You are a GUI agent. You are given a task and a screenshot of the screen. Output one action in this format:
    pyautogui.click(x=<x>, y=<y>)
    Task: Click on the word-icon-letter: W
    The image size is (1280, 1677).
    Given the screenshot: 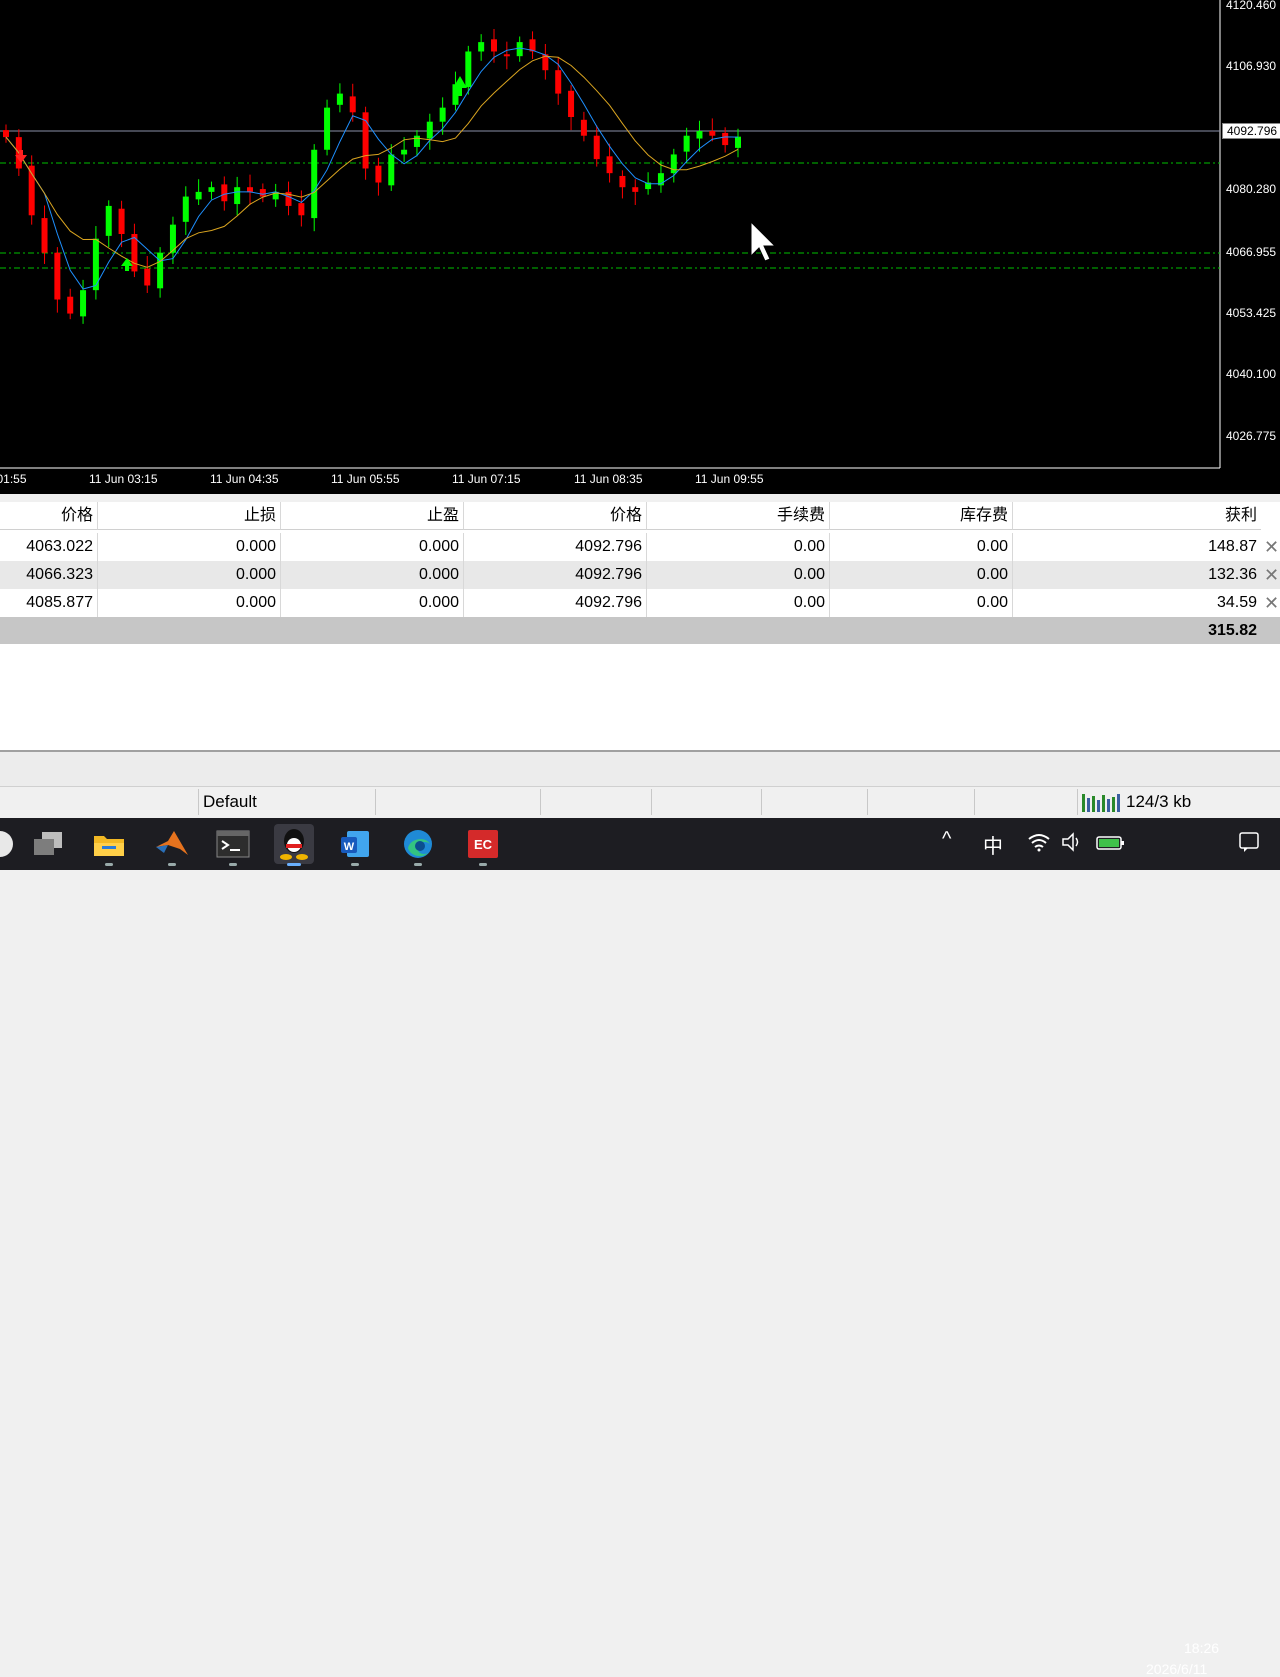 What is the action you would take?
    pyautogui.click(x=349, y=847)
    